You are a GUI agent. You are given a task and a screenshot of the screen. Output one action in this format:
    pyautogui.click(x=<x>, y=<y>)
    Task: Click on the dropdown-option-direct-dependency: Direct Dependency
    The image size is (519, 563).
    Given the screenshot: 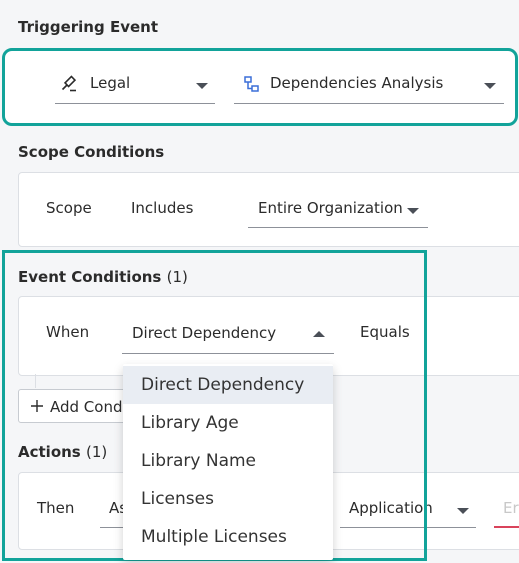 What is the action you would take?
    pyautogui.click(x=228, y=385)
    